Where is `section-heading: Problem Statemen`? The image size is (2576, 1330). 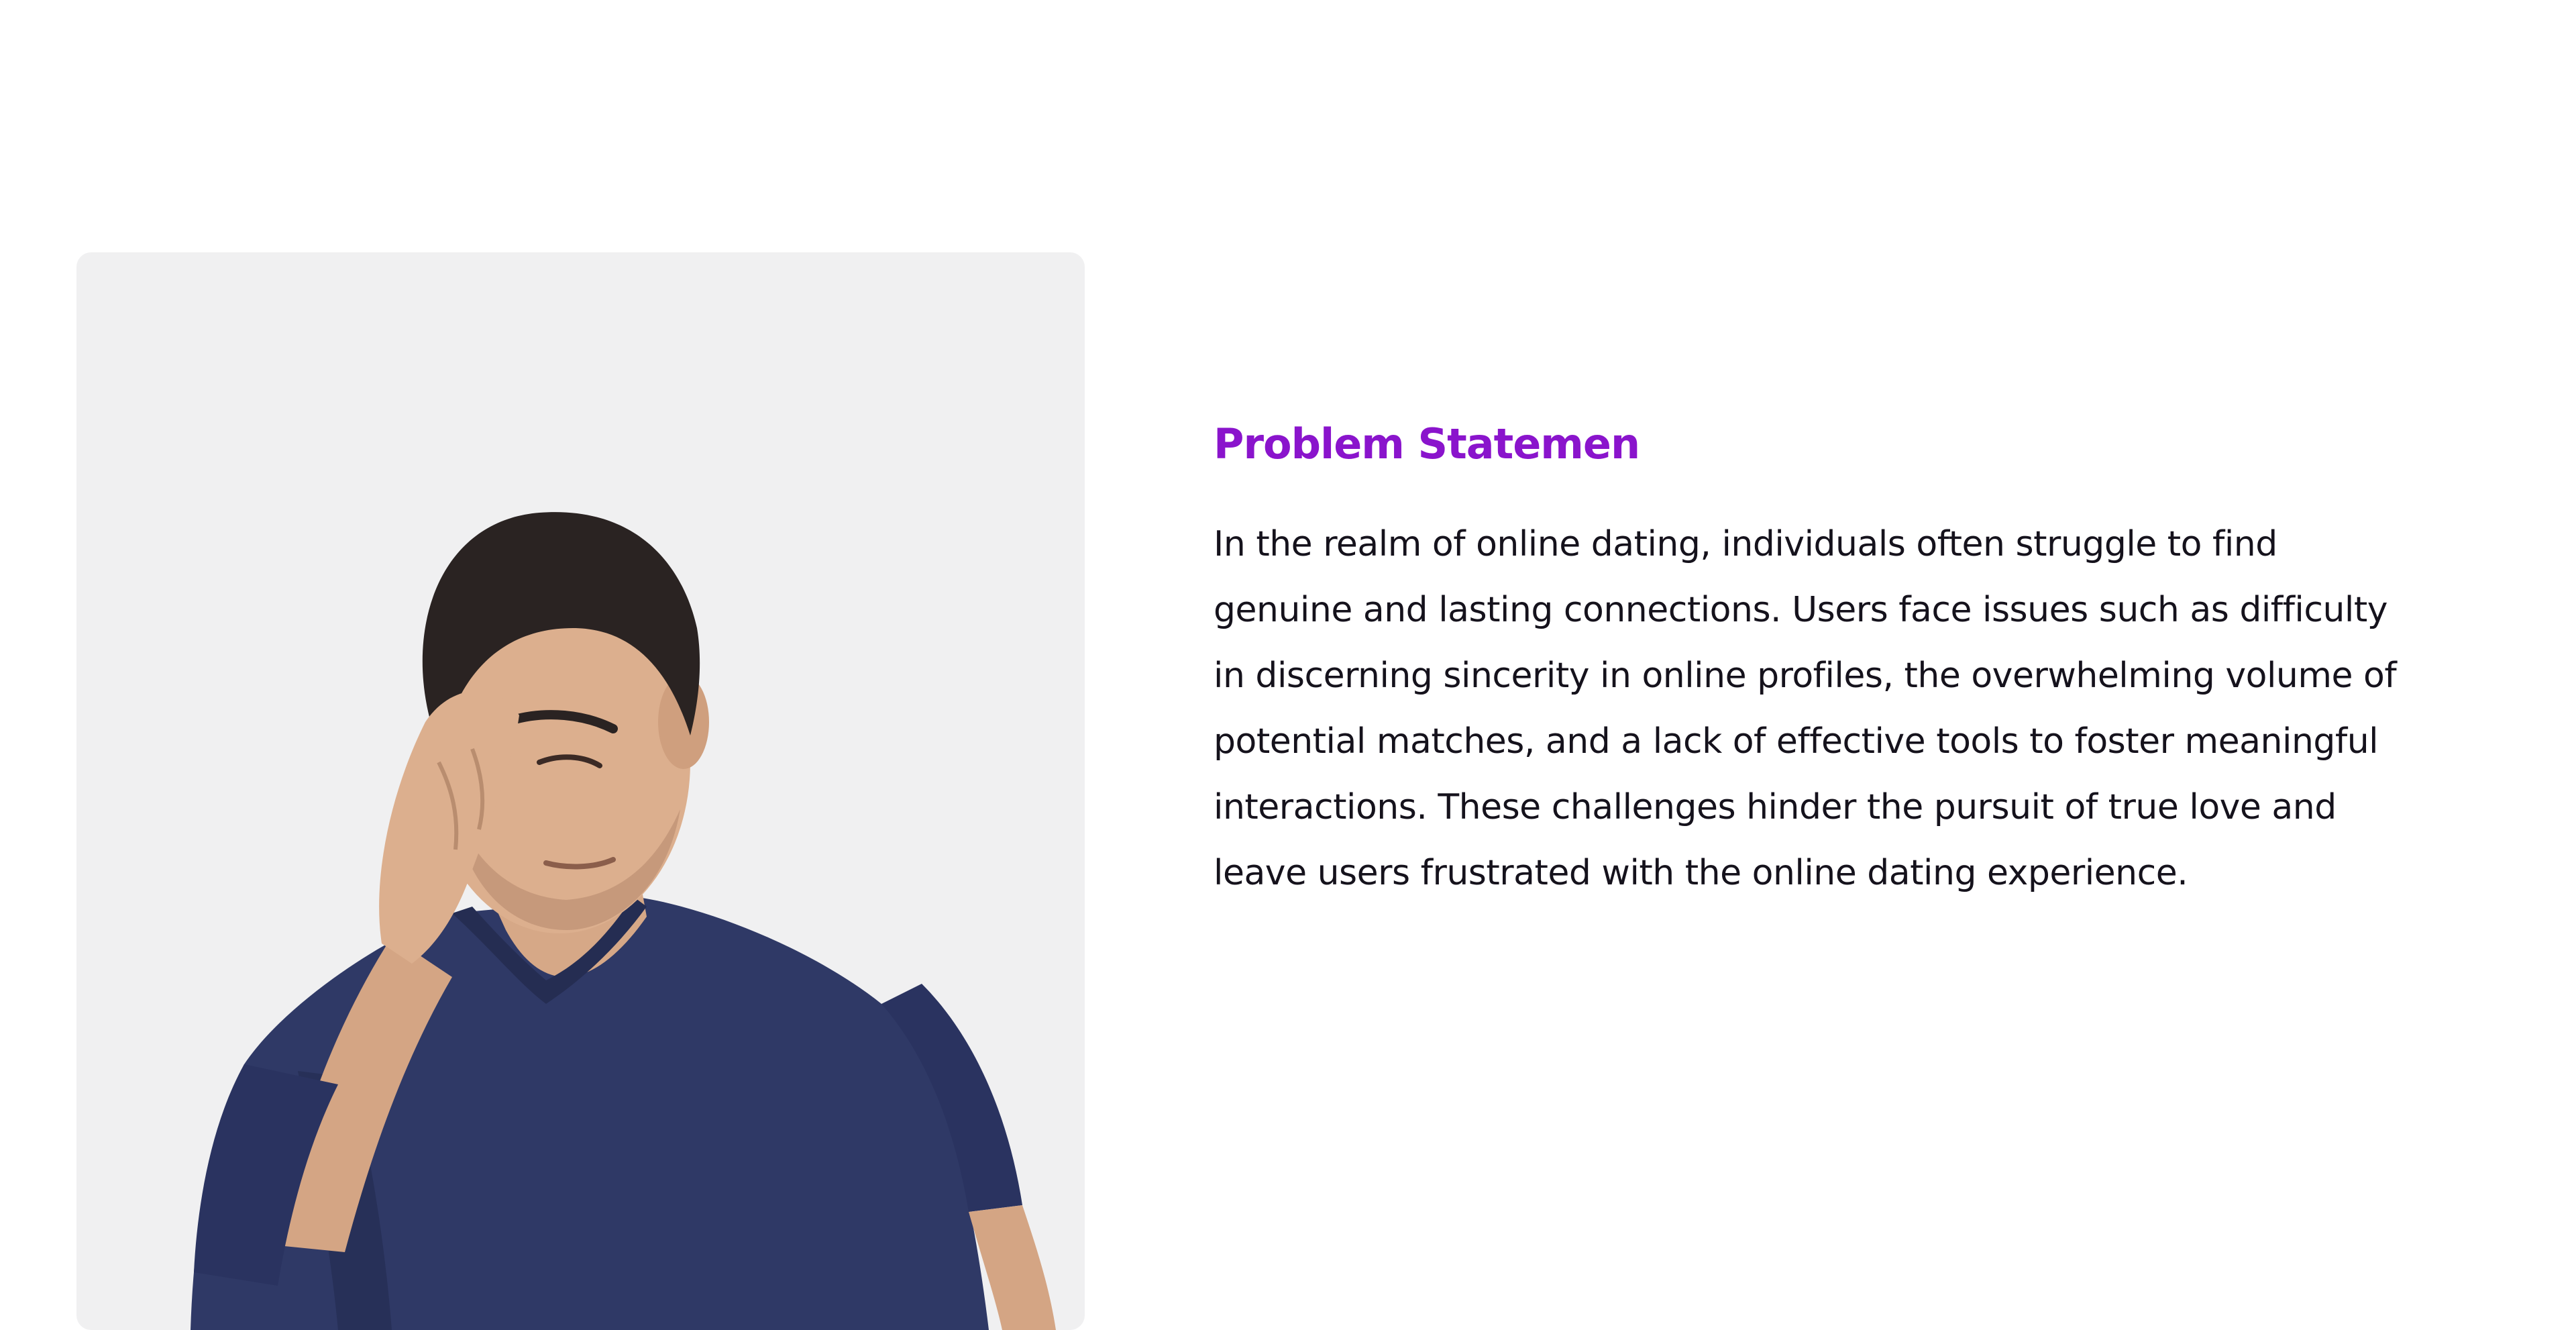 section-heading: Problem Statemen is located at coordinates (1427, 443).